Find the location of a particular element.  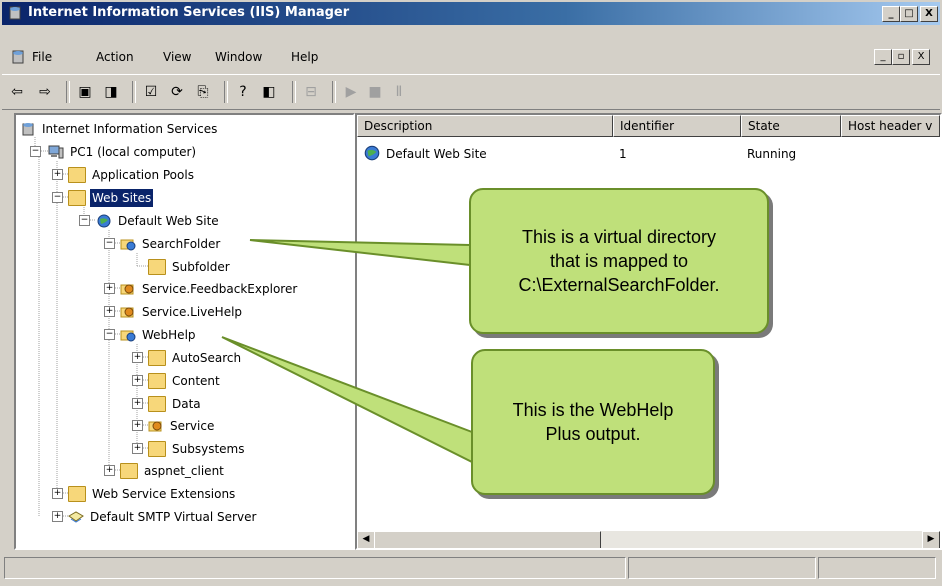

tree-node: Default Web Site is located at coordinates (158, 220).